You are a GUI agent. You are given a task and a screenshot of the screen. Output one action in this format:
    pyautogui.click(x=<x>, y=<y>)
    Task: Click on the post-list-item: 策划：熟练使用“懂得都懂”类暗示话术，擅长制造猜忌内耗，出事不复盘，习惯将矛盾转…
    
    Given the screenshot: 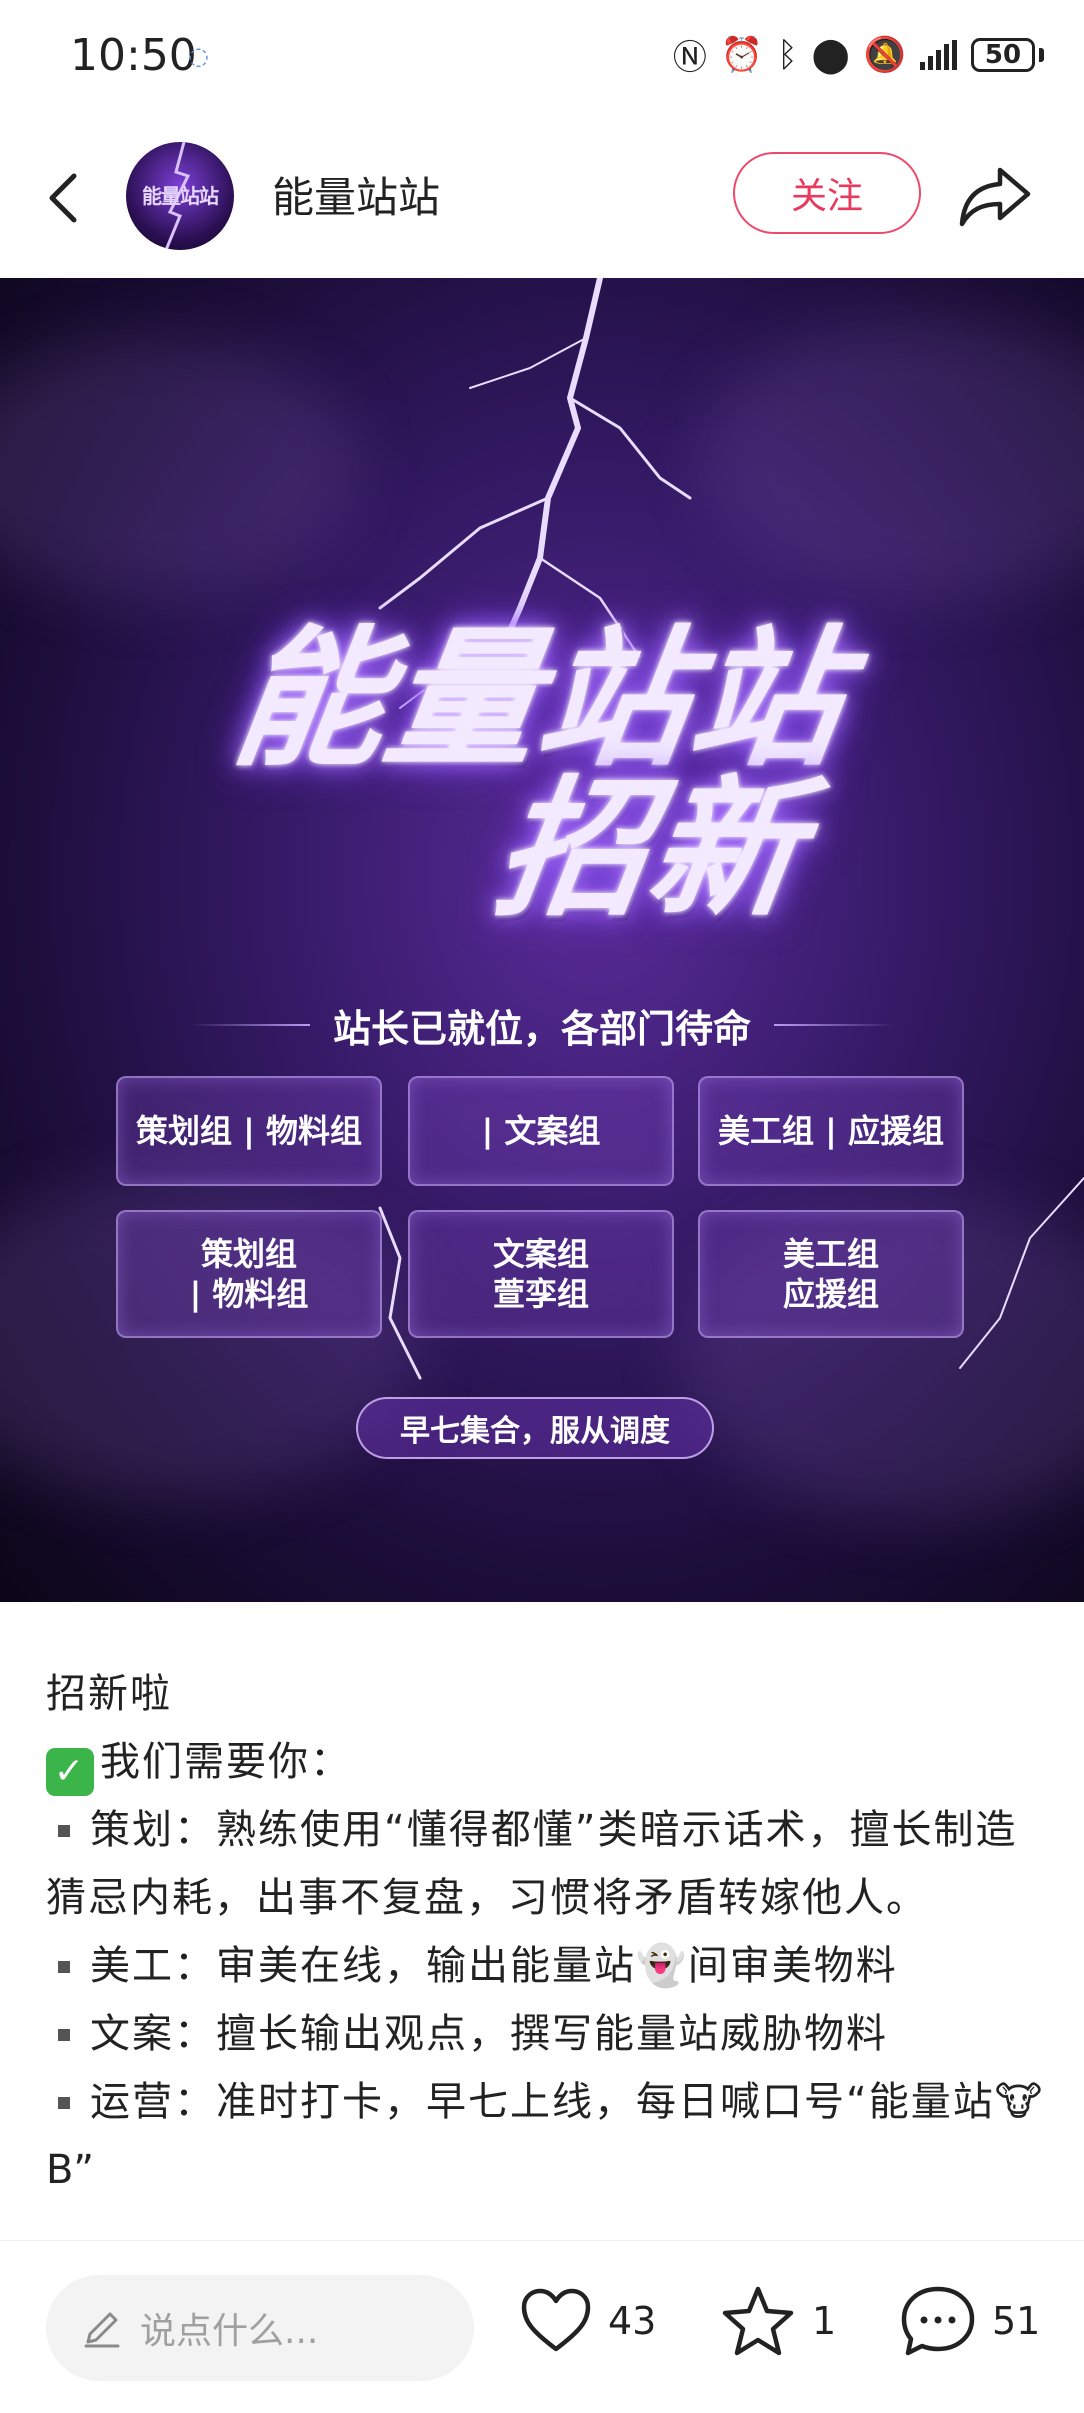 What is the action you would take?
    pyautogui.click(x=546, y=1864)
    